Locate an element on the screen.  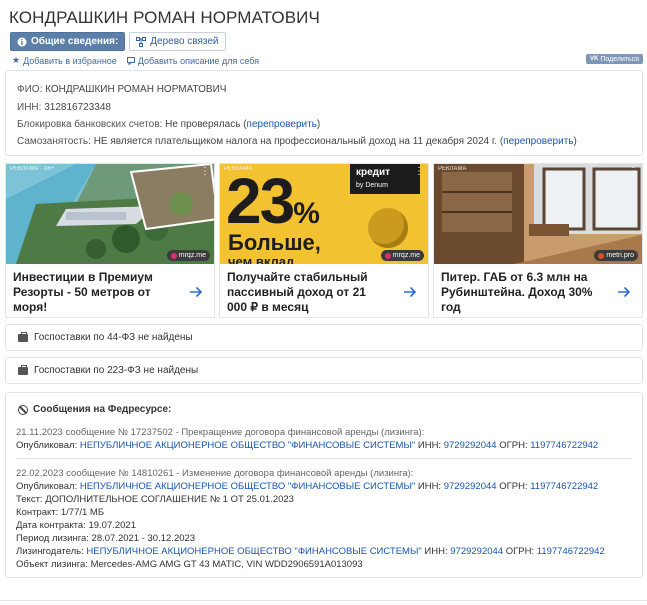
message-period: Период лизинга: 28.07.2021 - 30.12.2023 is located at coordinates (106, 538).